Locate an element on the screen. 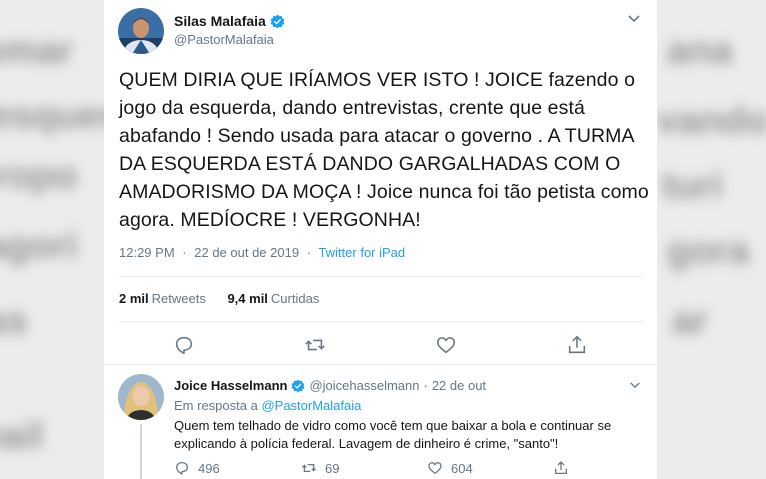 The width and height of the screenshot is (766, 479). reply-share-button is located at coordinates (565, 468).